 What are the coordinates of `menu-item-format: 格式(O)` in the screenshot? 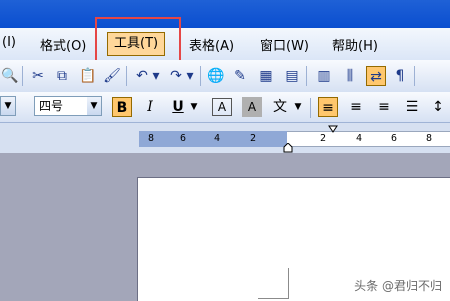 It's located at (63, 44).